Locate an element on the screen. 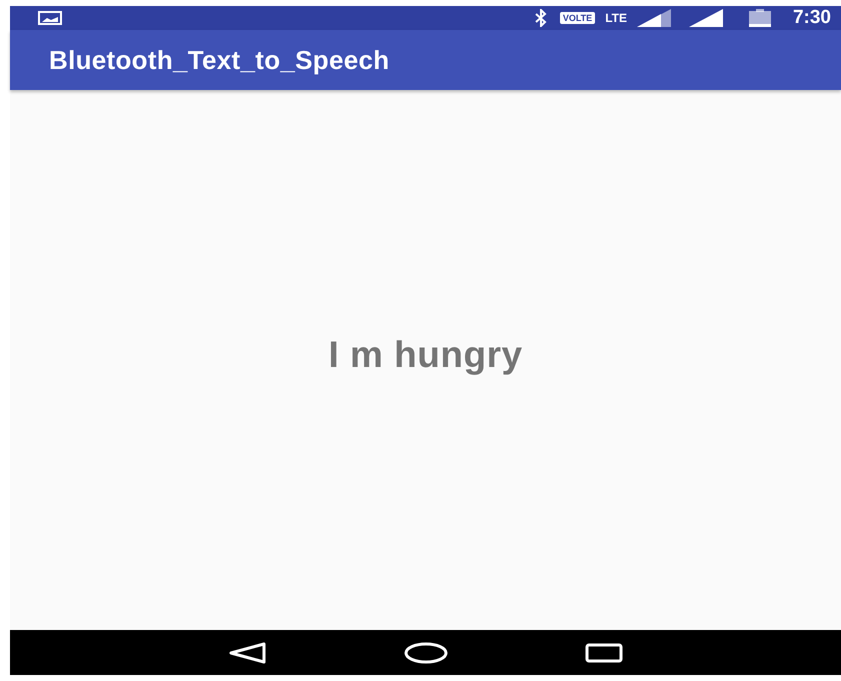 This screenshot has height=681, width=841. battery-icon is located at coordinates (759, 18).